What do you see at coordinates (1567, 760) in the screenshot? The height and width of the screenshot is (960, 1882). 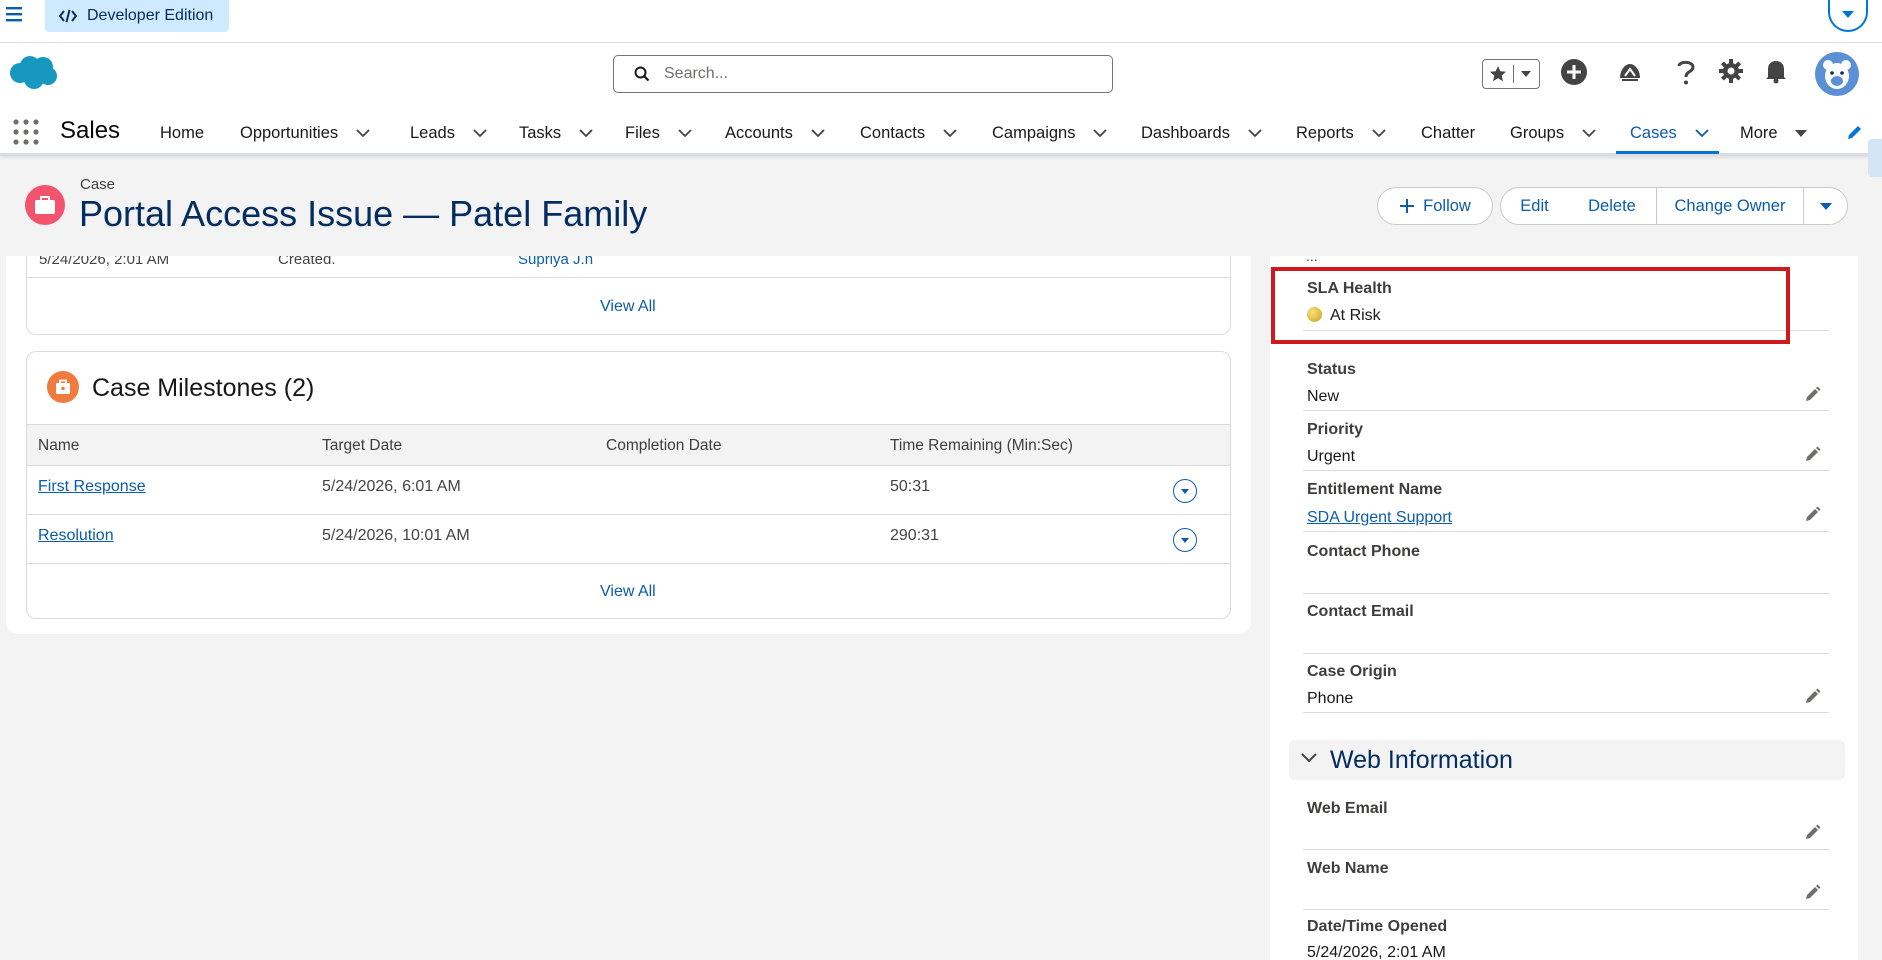 I see `web-information-section-header: Web Information` at bounding box center [1567, 760].